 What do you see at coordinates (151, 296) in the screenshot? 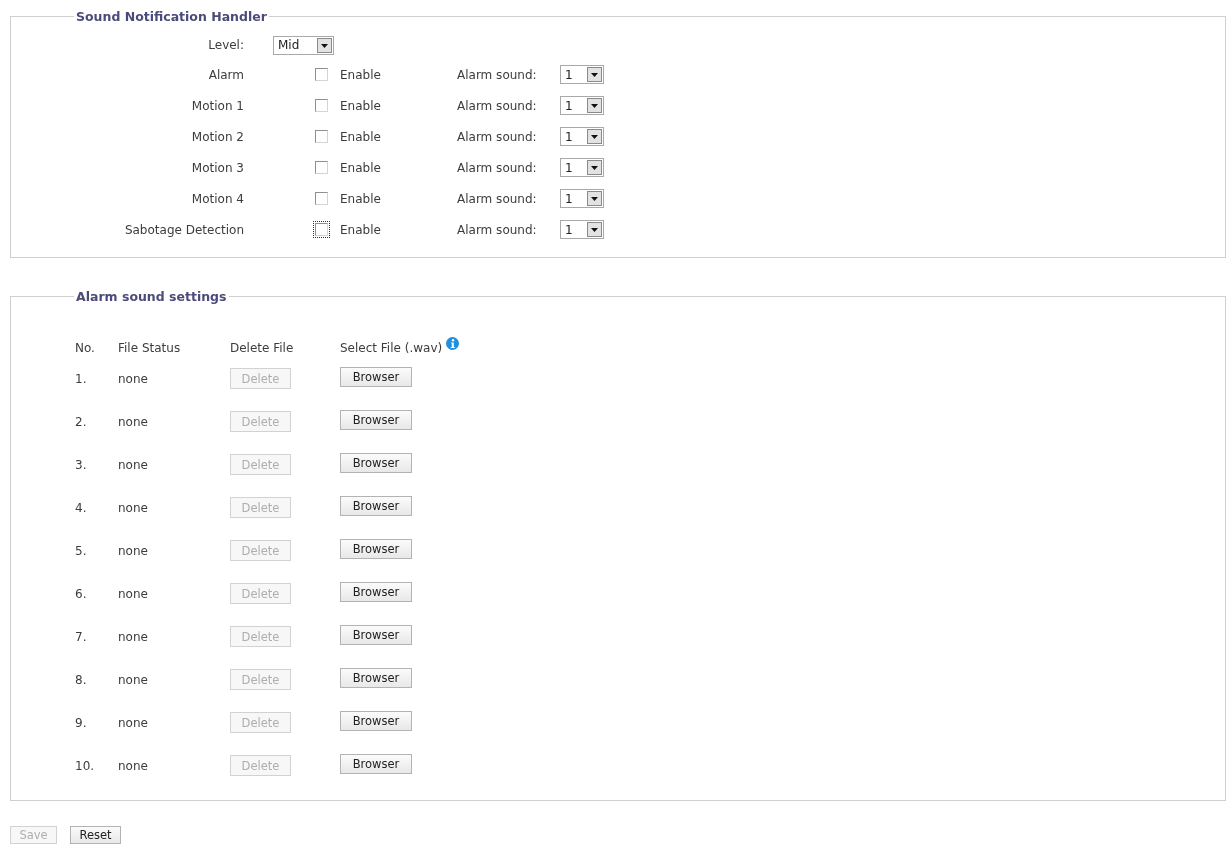
I see `panel-title: Alarm sound settings` at bounding box center [151, 296].